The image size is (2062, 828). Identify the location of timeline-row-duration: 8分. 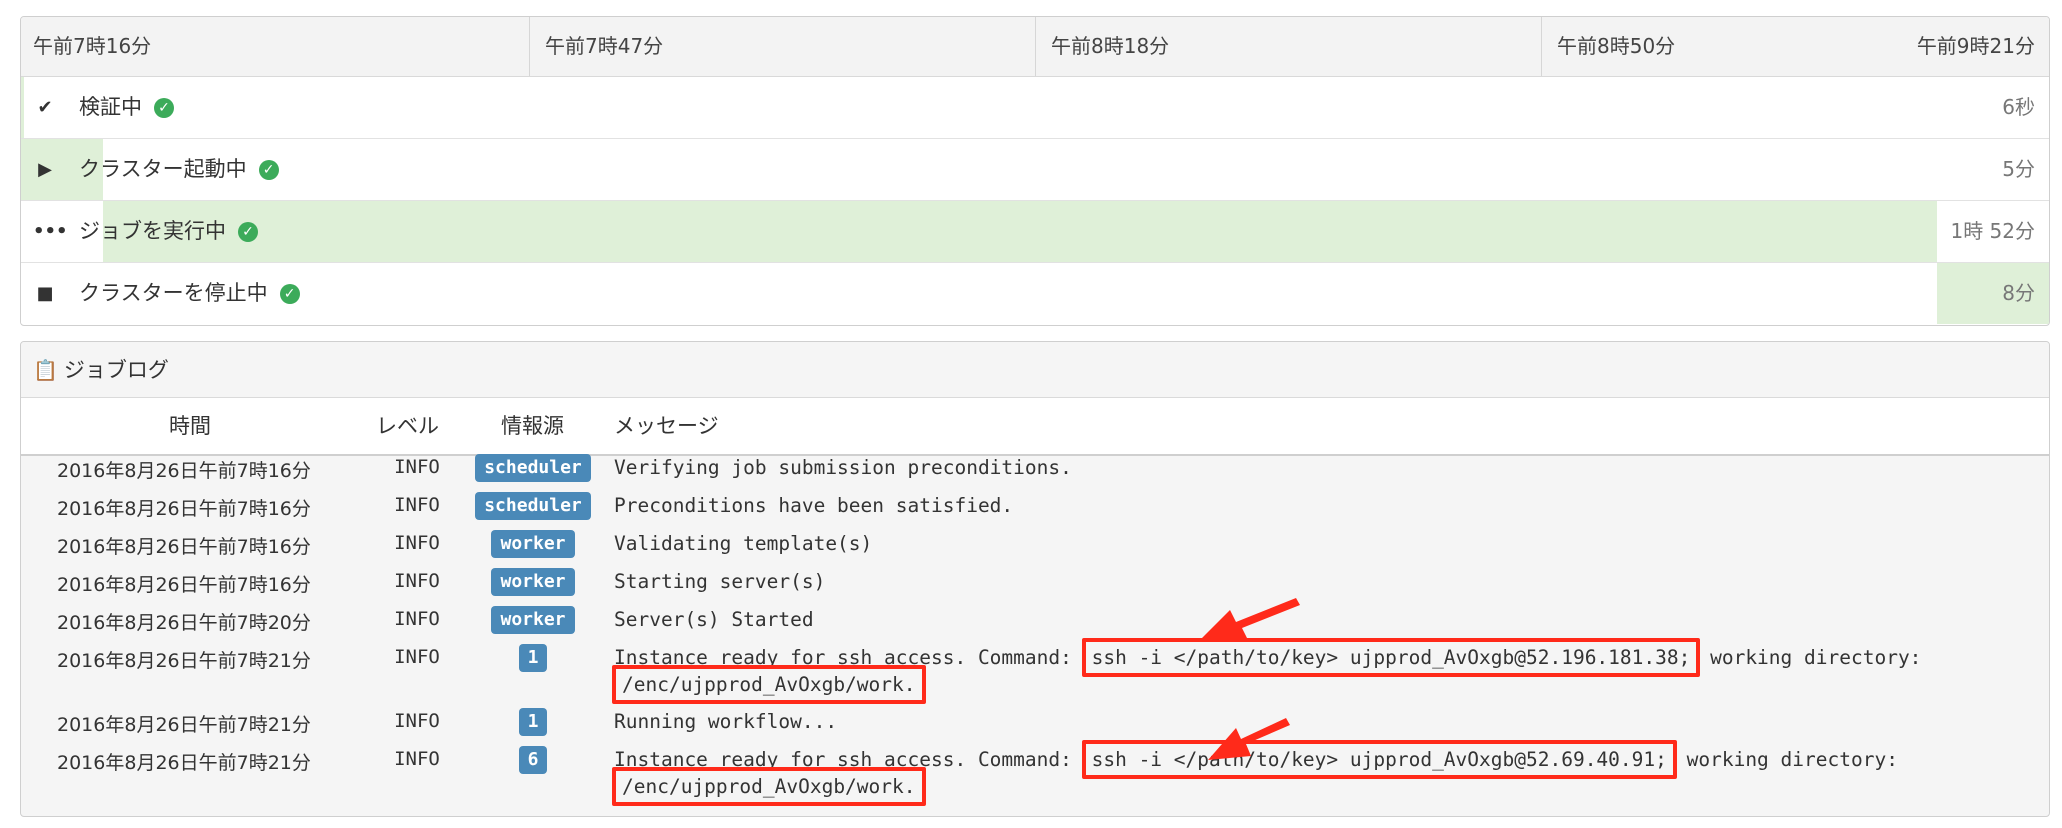
(2018, 293).